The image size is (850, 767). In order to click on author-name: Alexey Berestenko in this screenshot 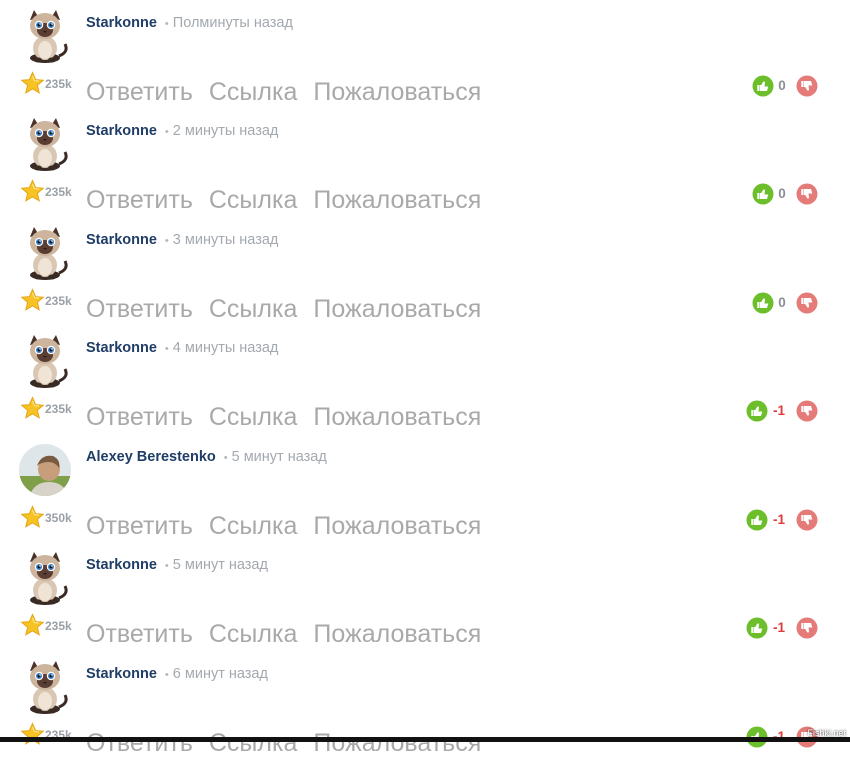, I will do `click(151, 457)`.